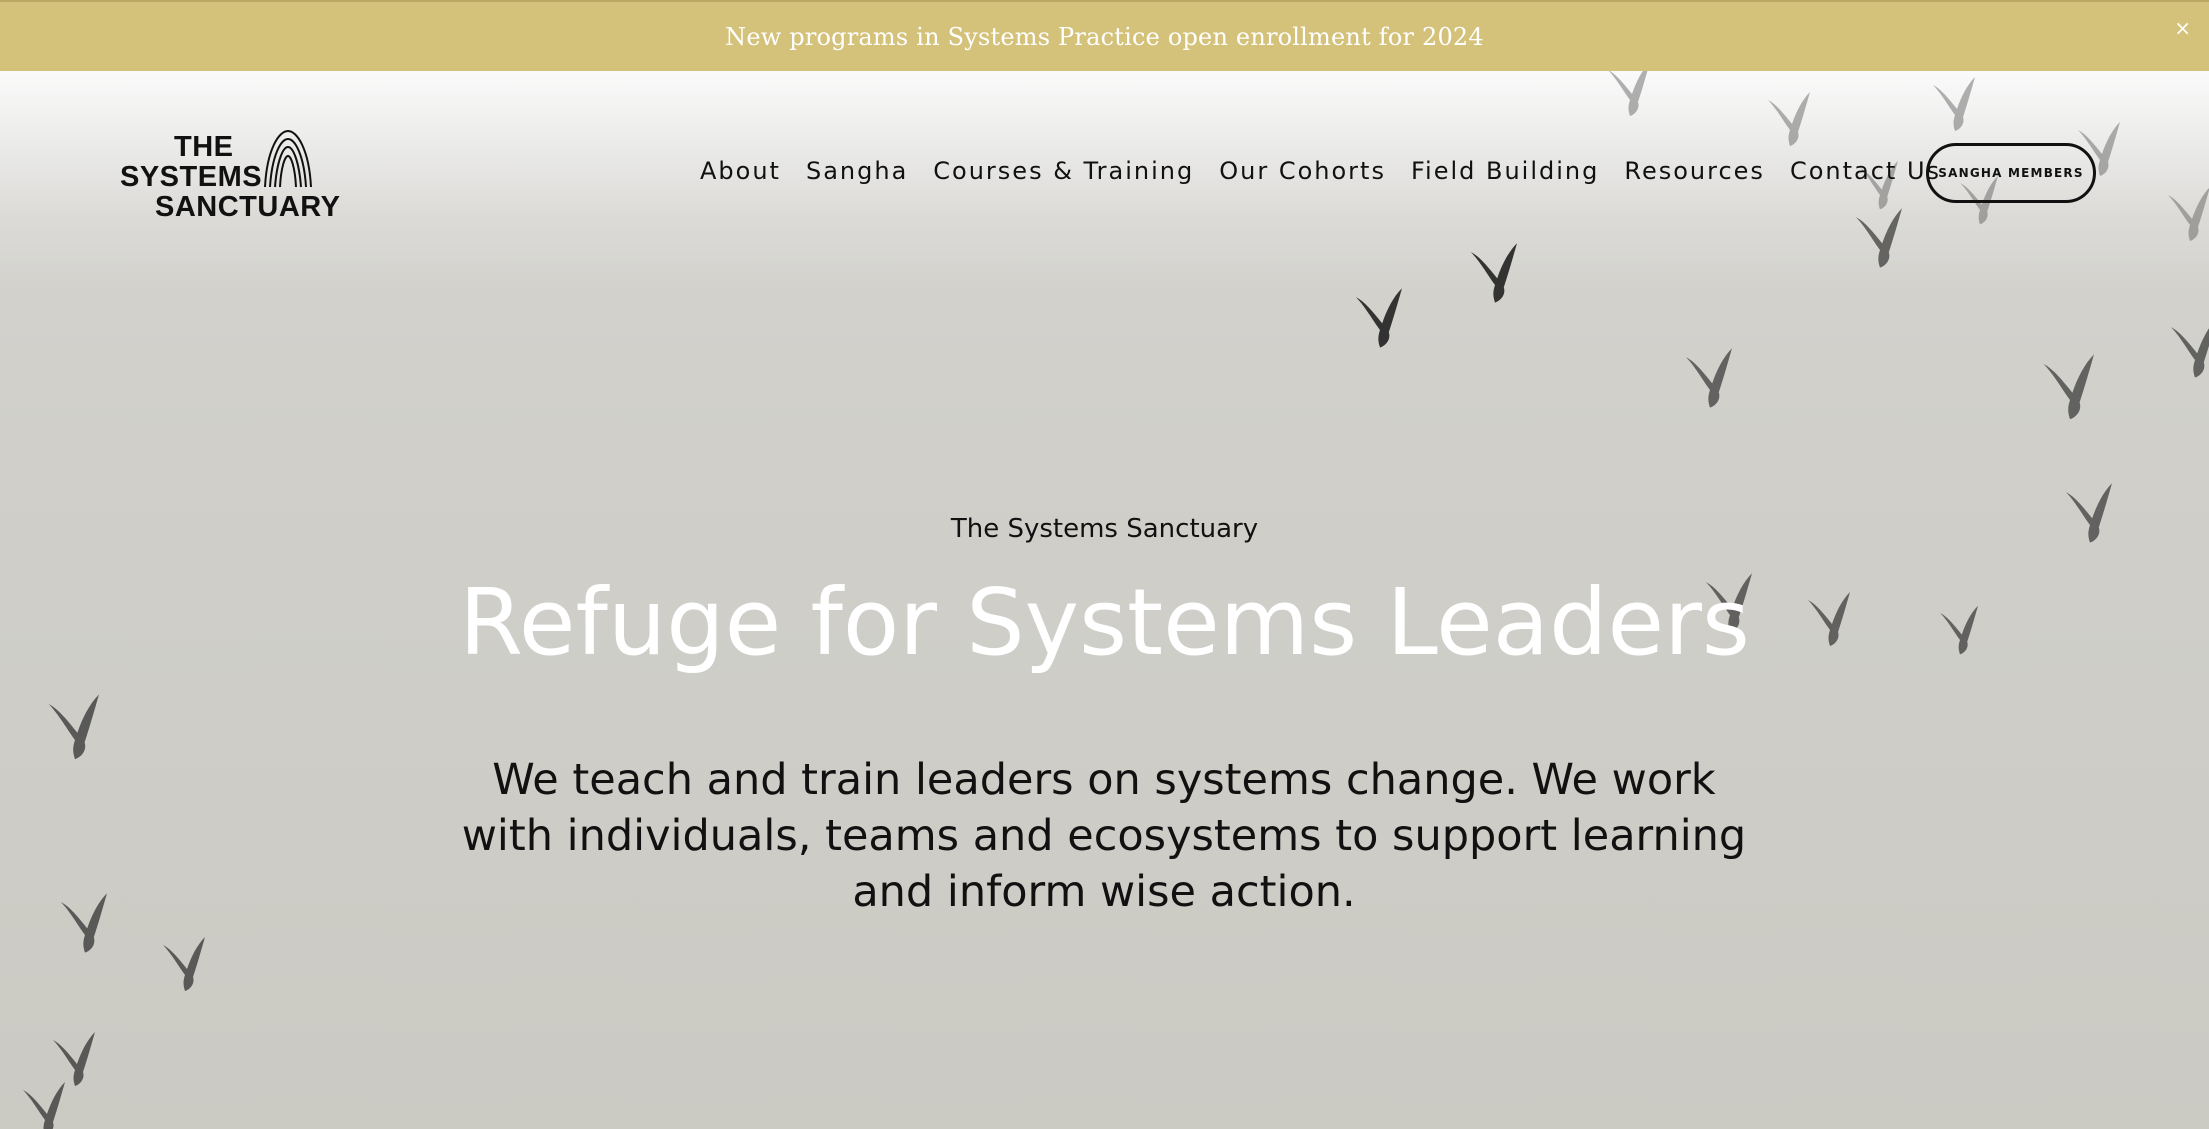 The image size is (2209, 1129). I want to click on hero-headline: Refuge for Systems Leaders, so click(1104, 622).